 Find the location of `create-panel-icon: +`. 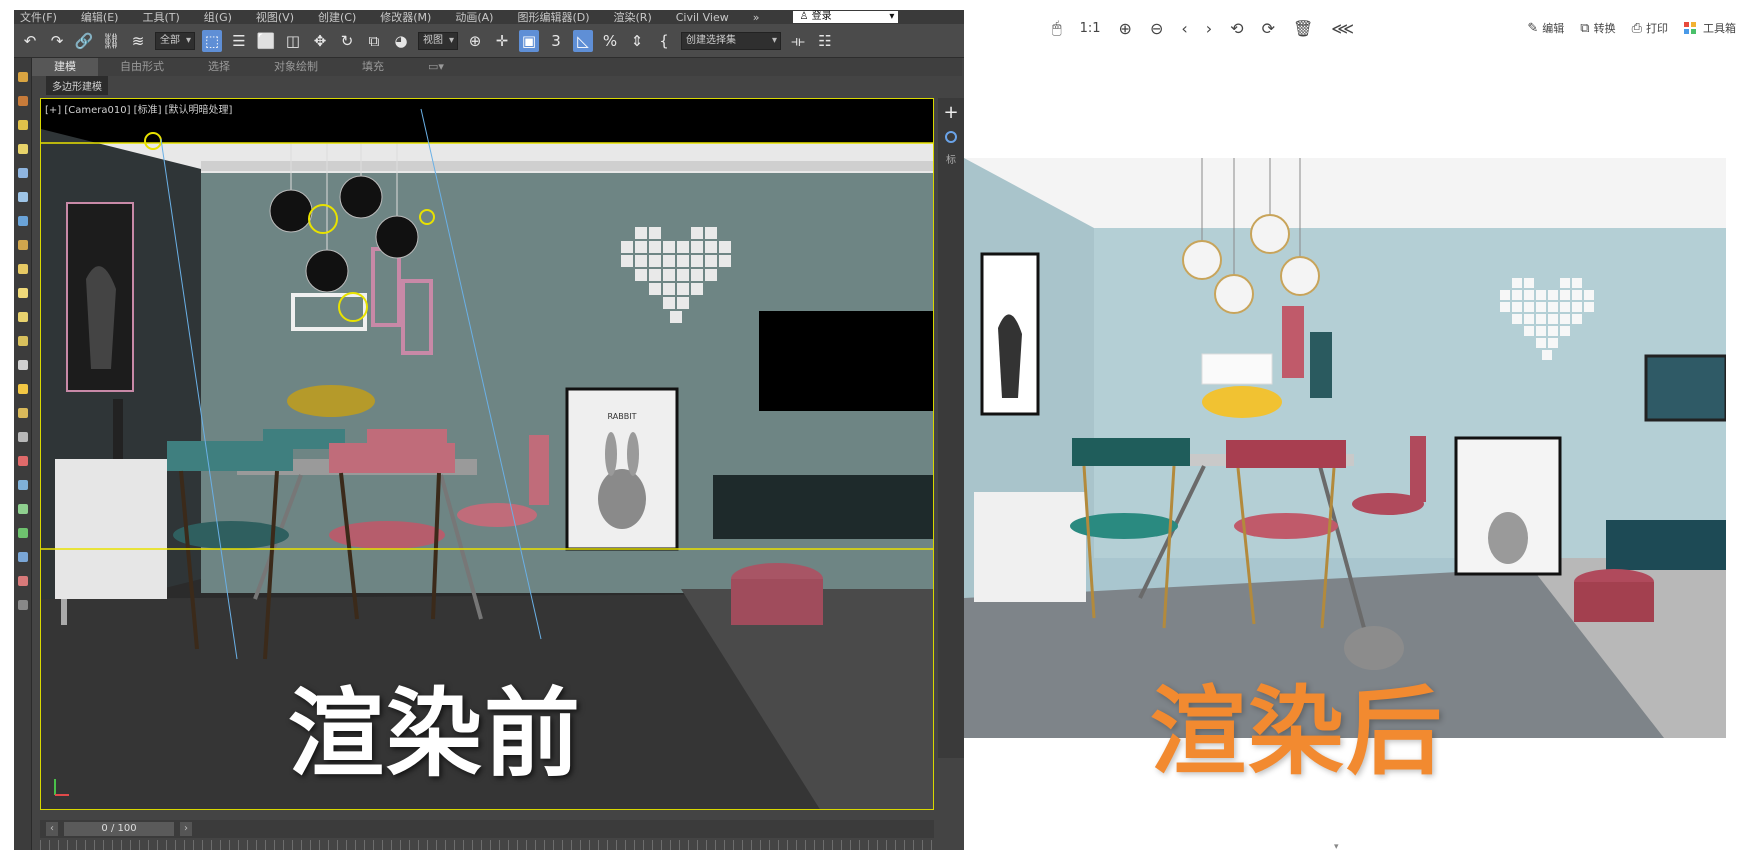

create-panel-icon: + is located at coordinates (951, 112).